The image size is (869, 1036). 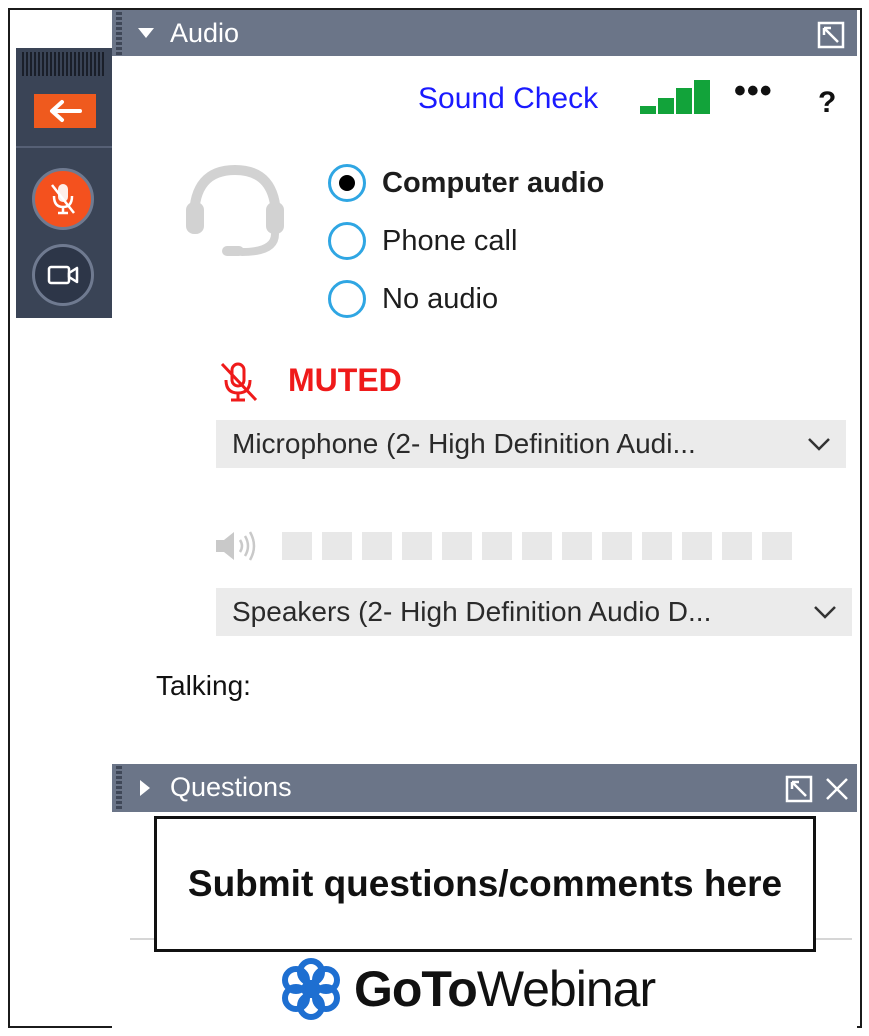 I want to click on signal-strength-icon, so click(x=676, y=97).